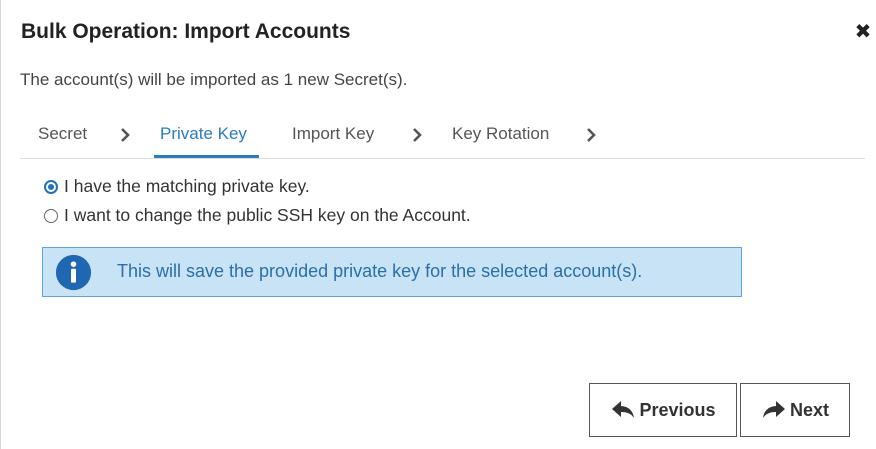 Image resolution: width=876 pixels, height=449 pixels. I want to click on next-button: Next, so click(795, 410).